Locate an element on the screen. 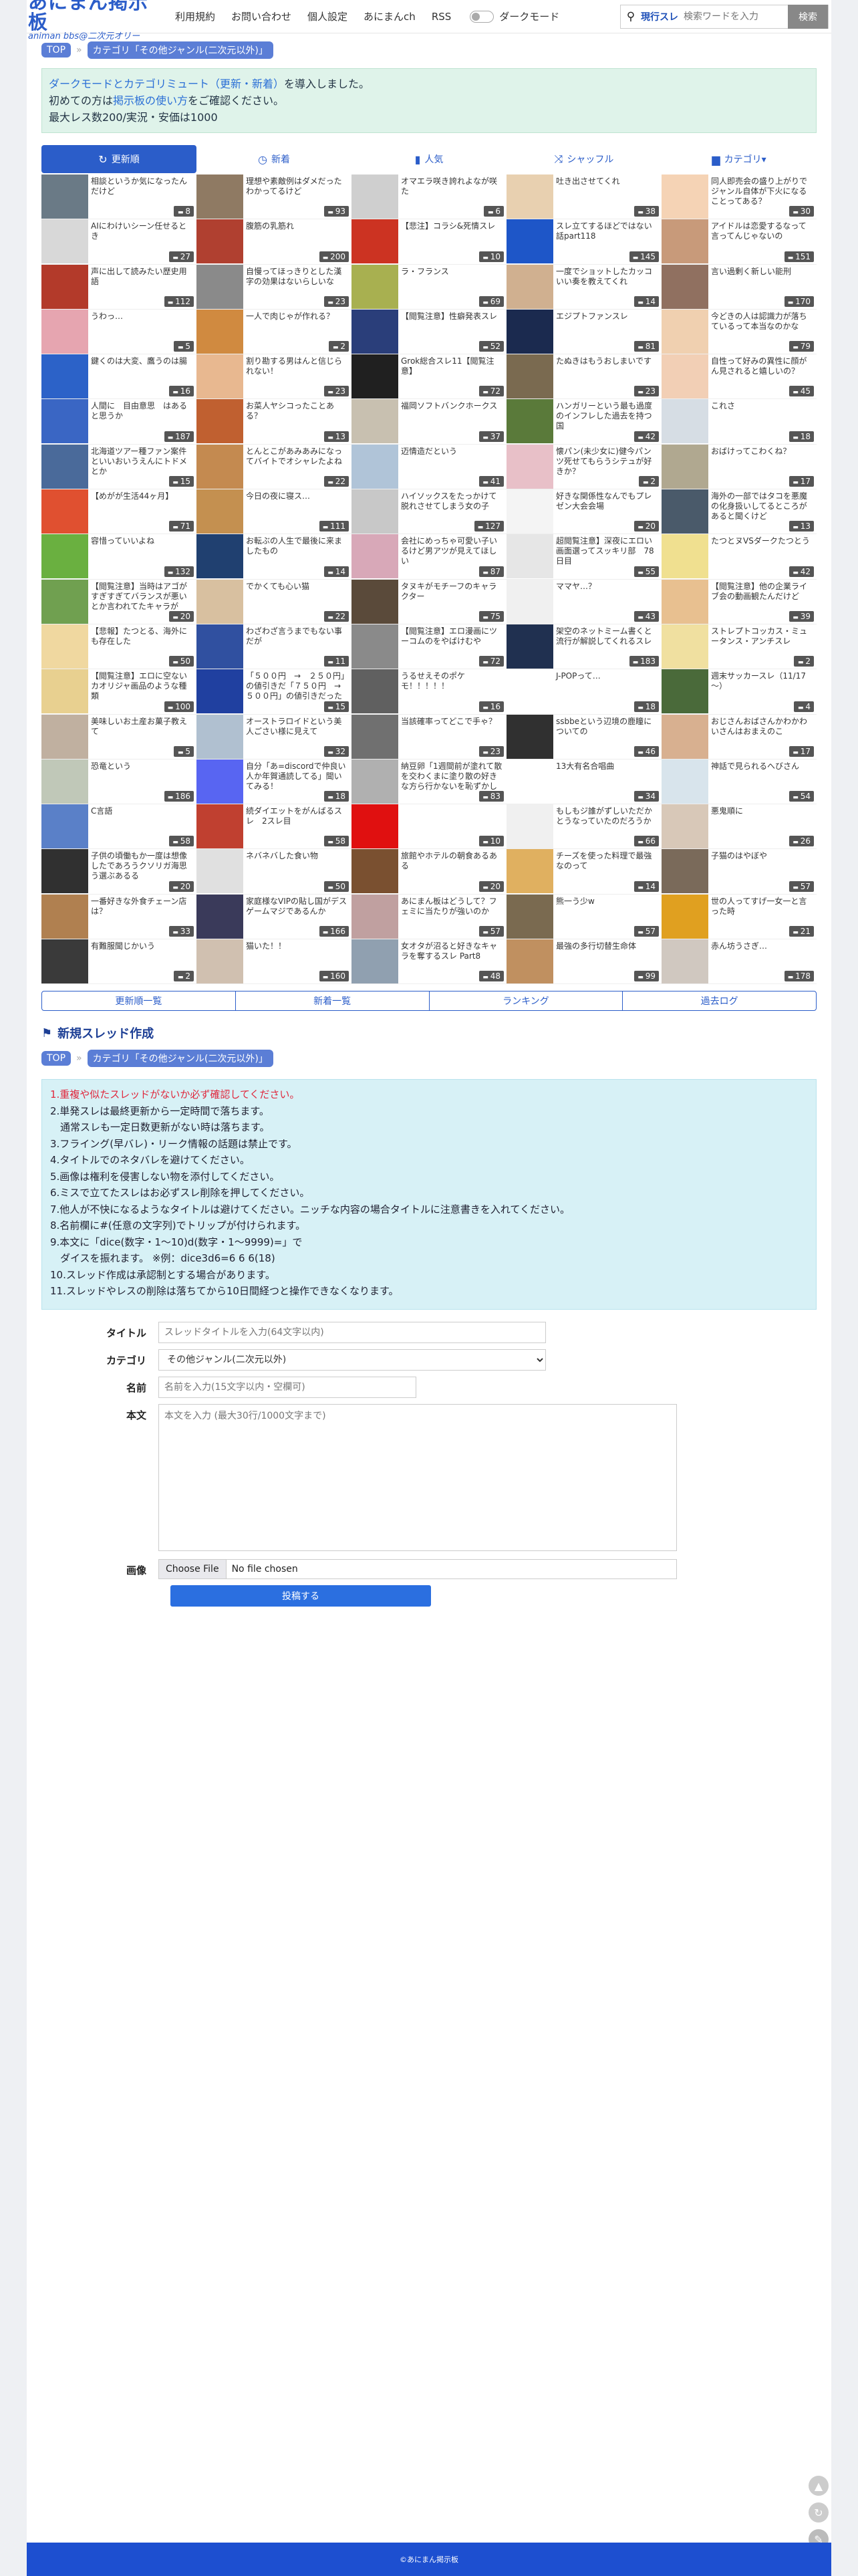  list-link-3: 過去ログ is located at coordinates (719, 1000).